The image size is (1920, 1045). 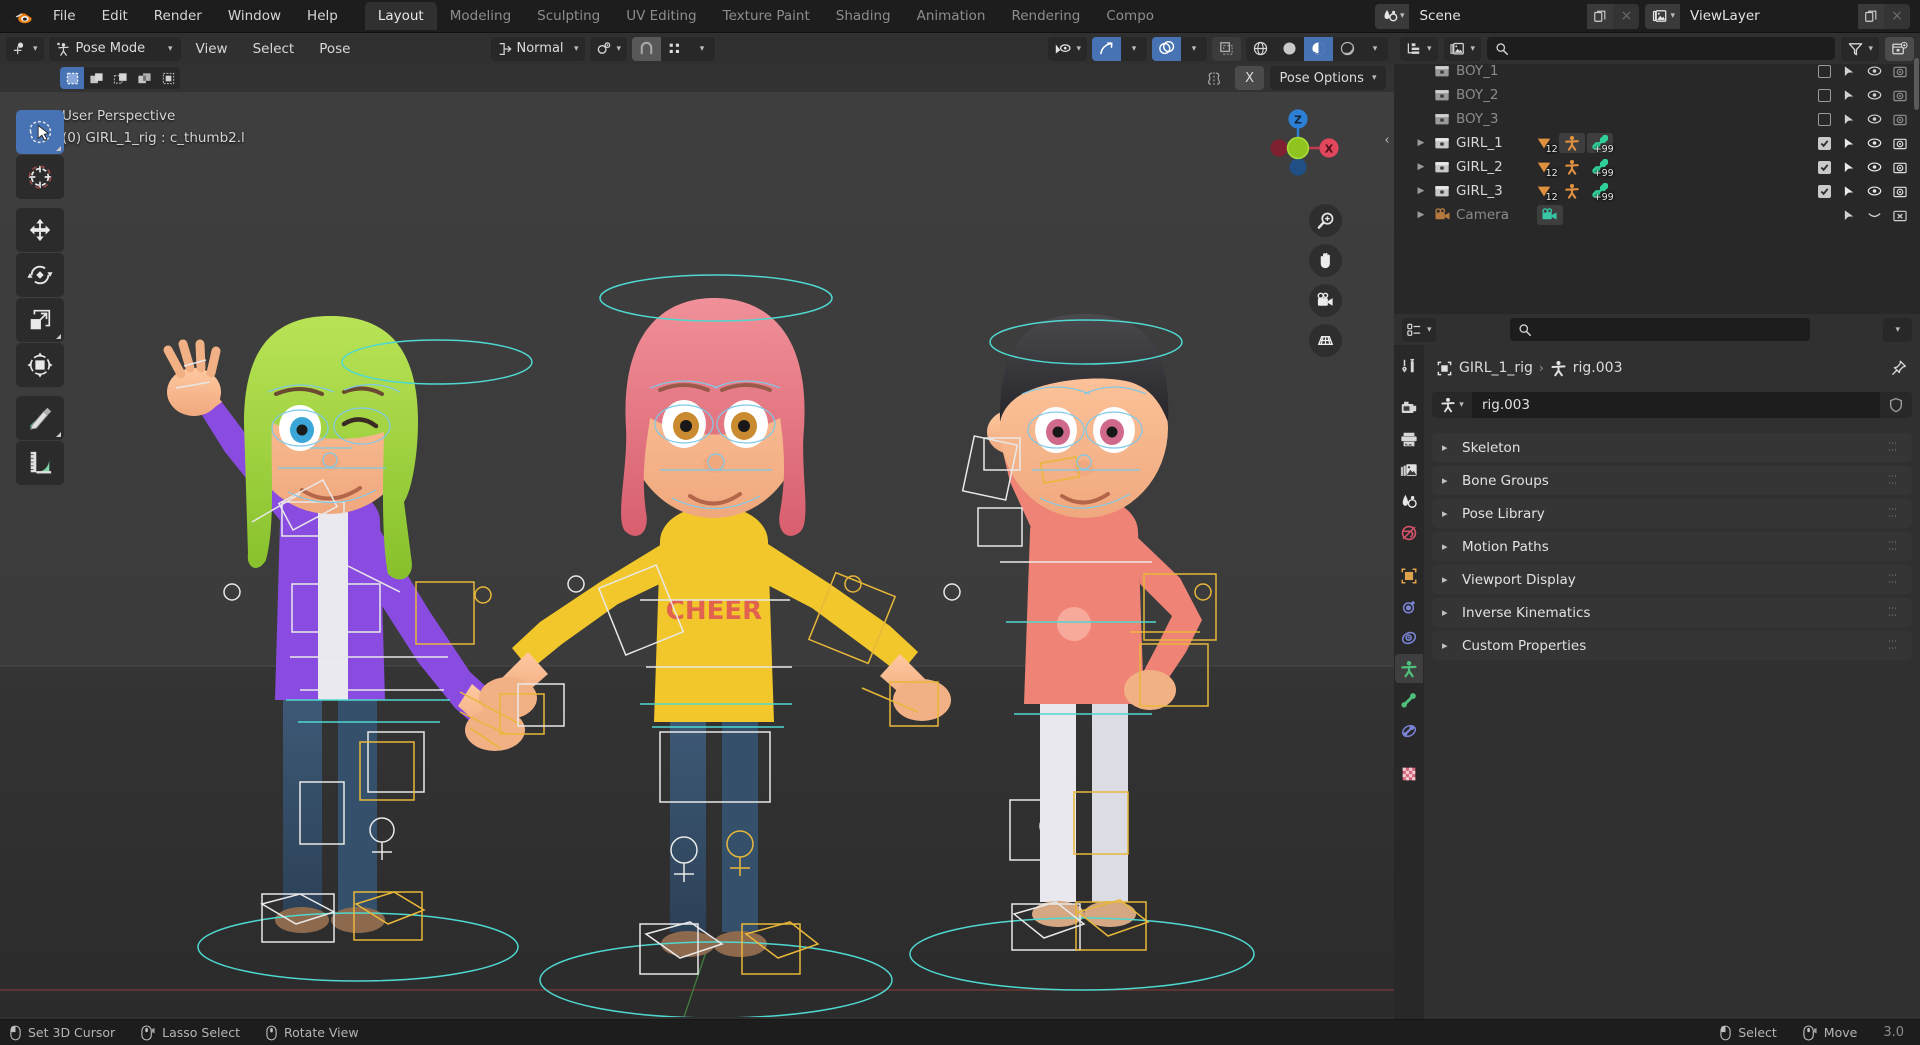 I want to click on blender-logo-icon, so click(x=23, y=16).